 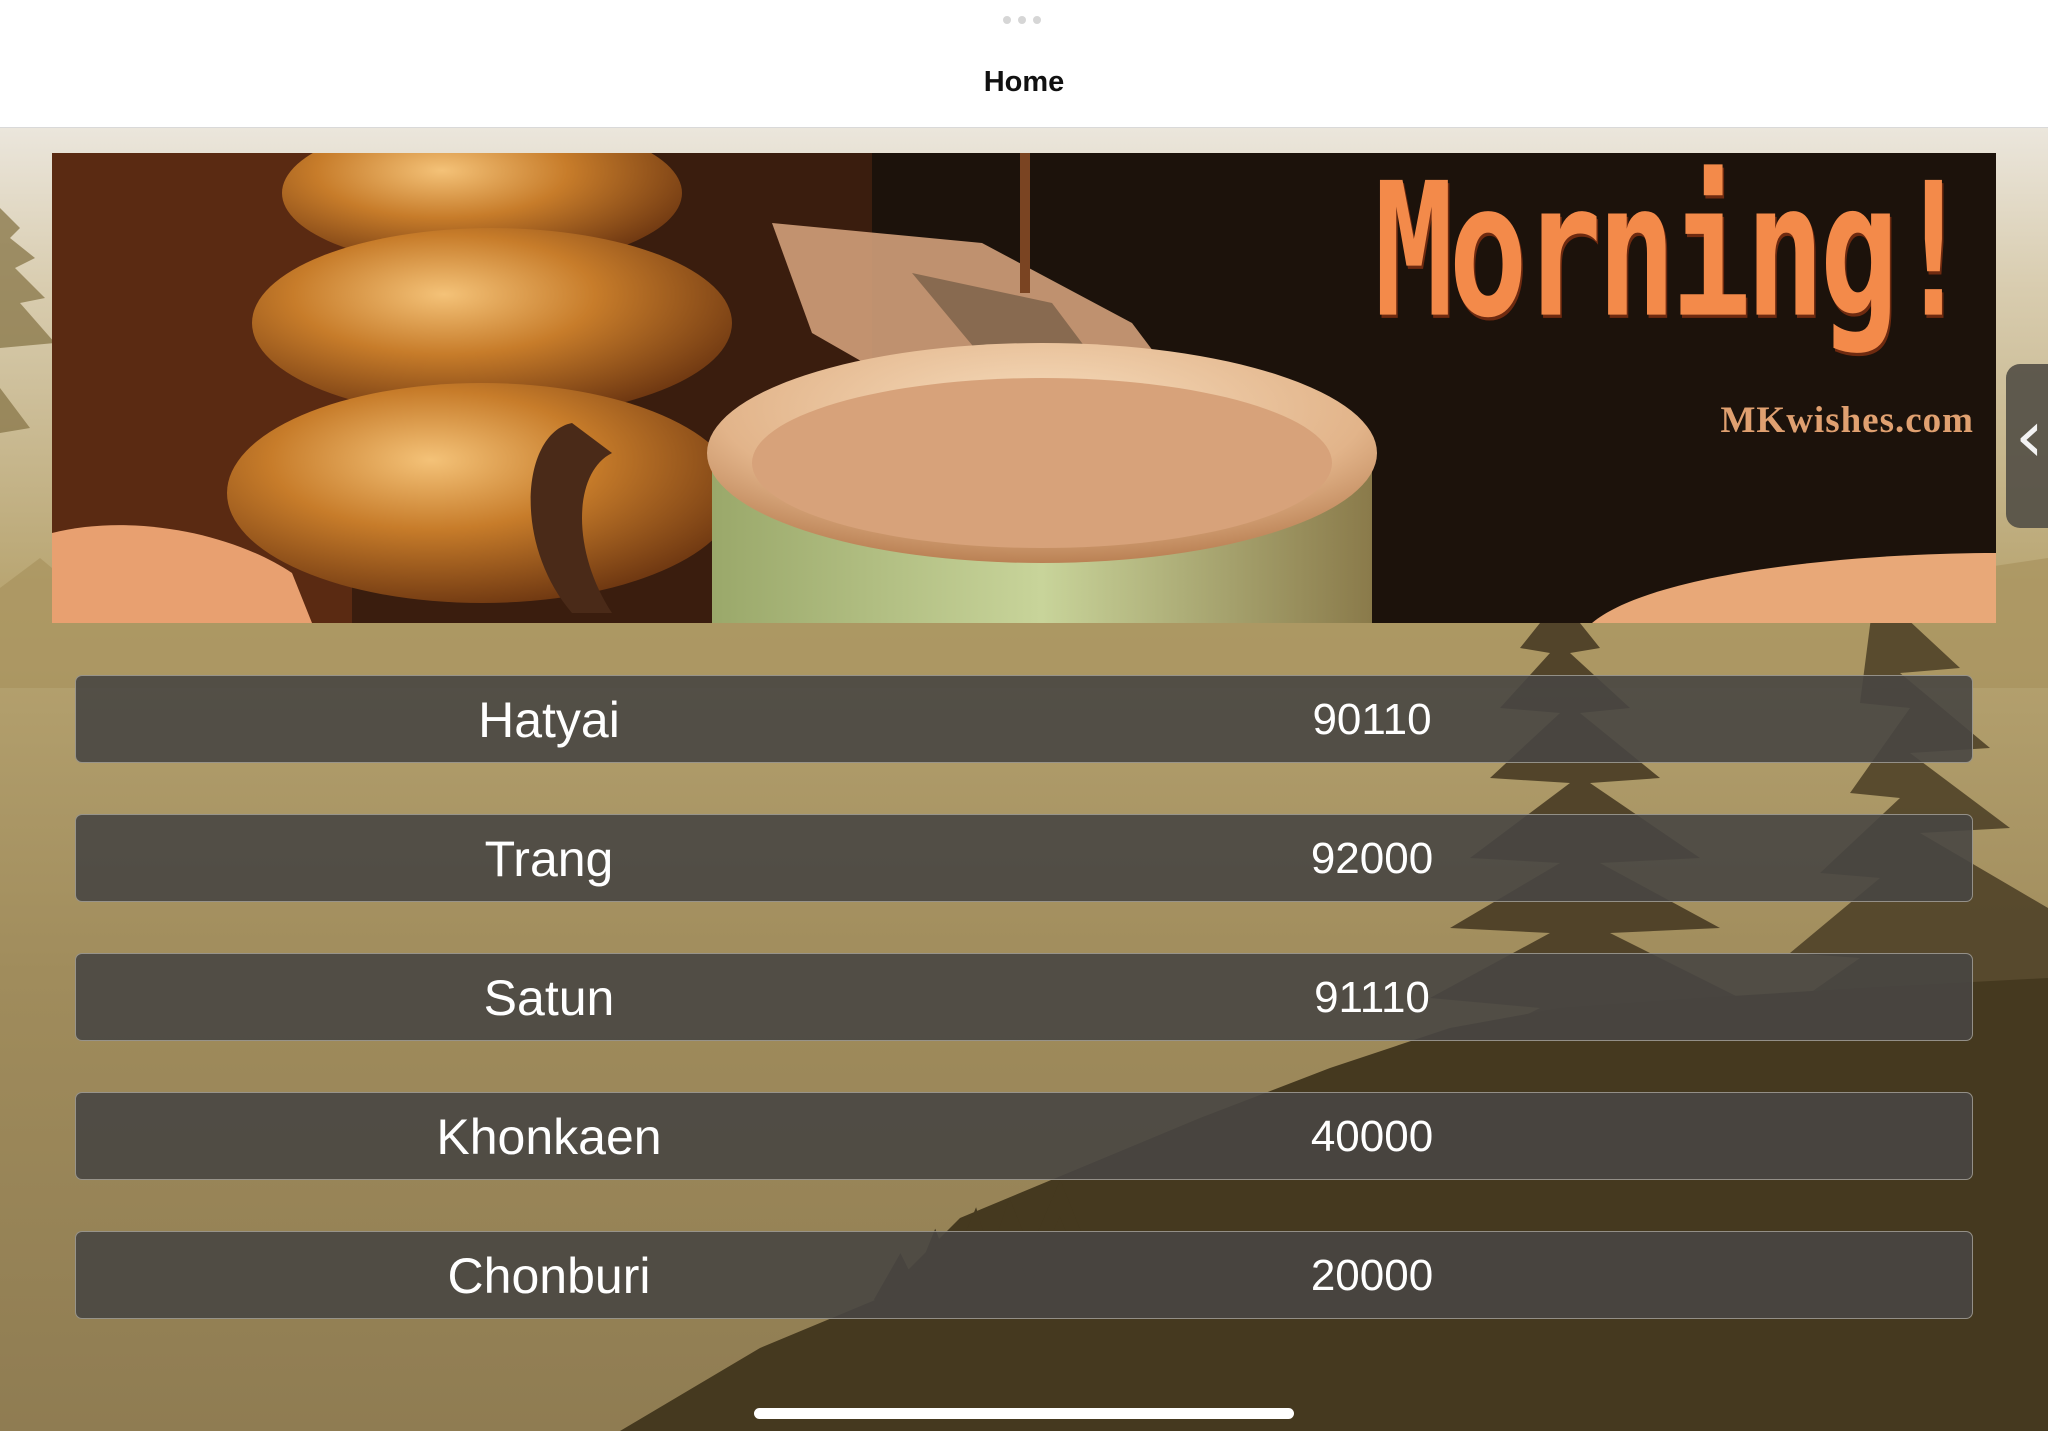 What do you see at coordinates (549, 1137) in the screenshot?
I see `location-name: Khonkaen` at bounding box center [549, 1137].